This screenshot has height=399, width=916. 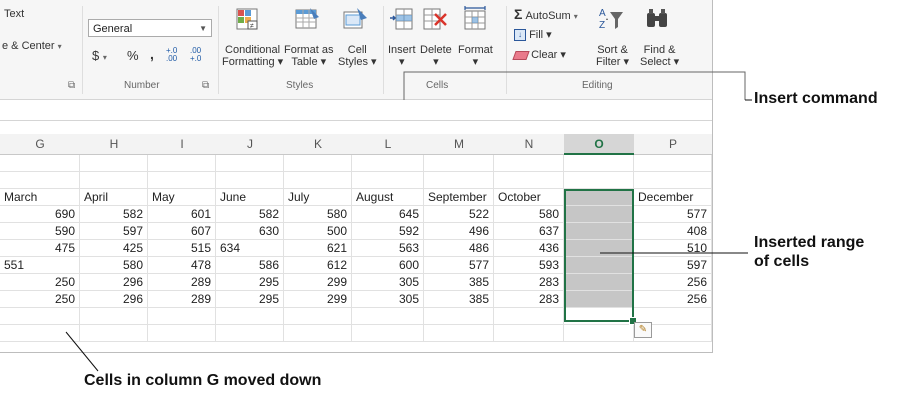 I want to click on callout-inserted-range: Inserted range of cells, so click(x=809, y=252).